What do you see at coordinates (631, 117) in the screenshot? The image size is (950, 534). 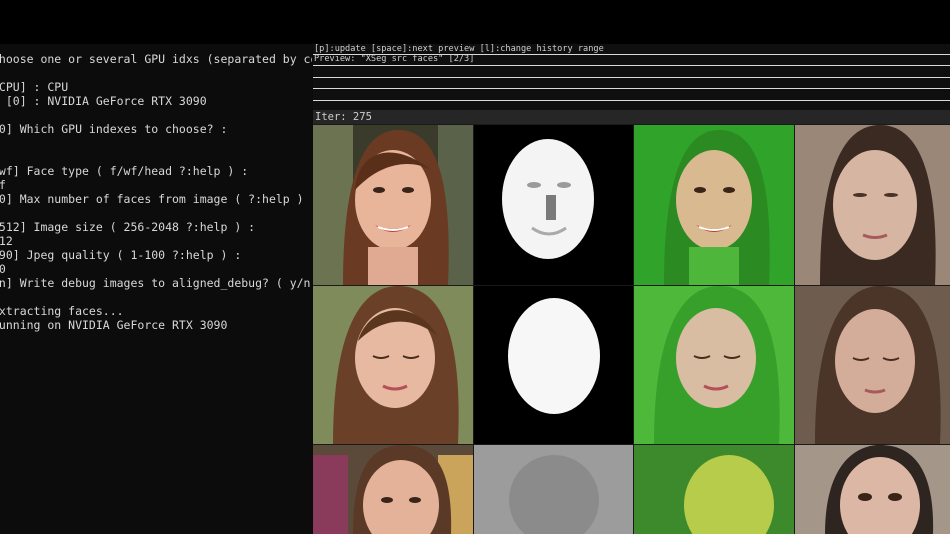 I see `iter-bar: Iter: 275` at bounding box center [631, 117].